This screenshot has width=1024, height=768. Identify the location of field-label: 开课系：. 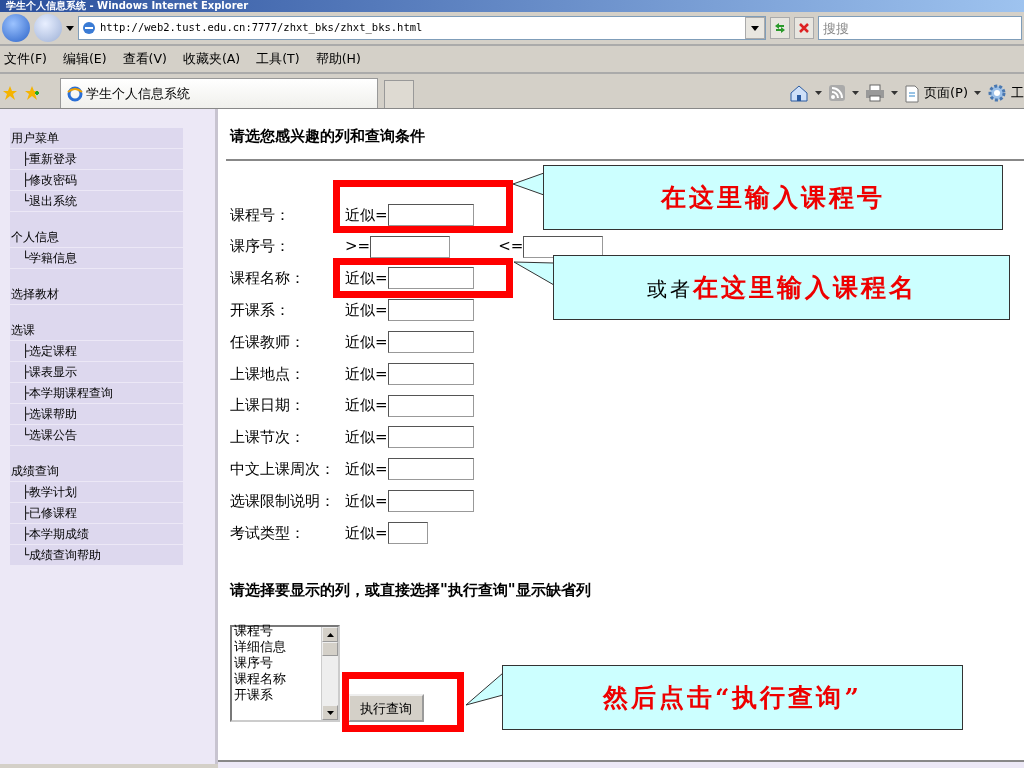
(260, 311).